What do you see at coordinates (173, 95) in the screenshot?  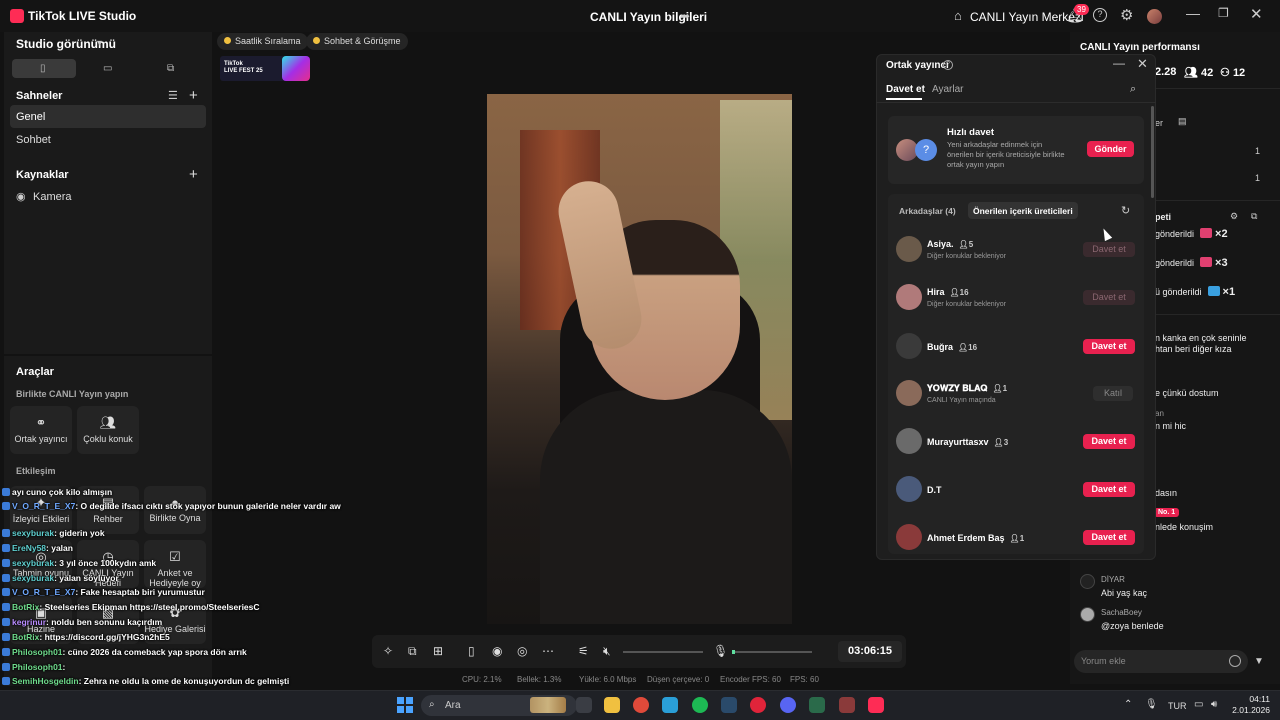 I see `list-icon: ☰` at bounding box center [173, 95].